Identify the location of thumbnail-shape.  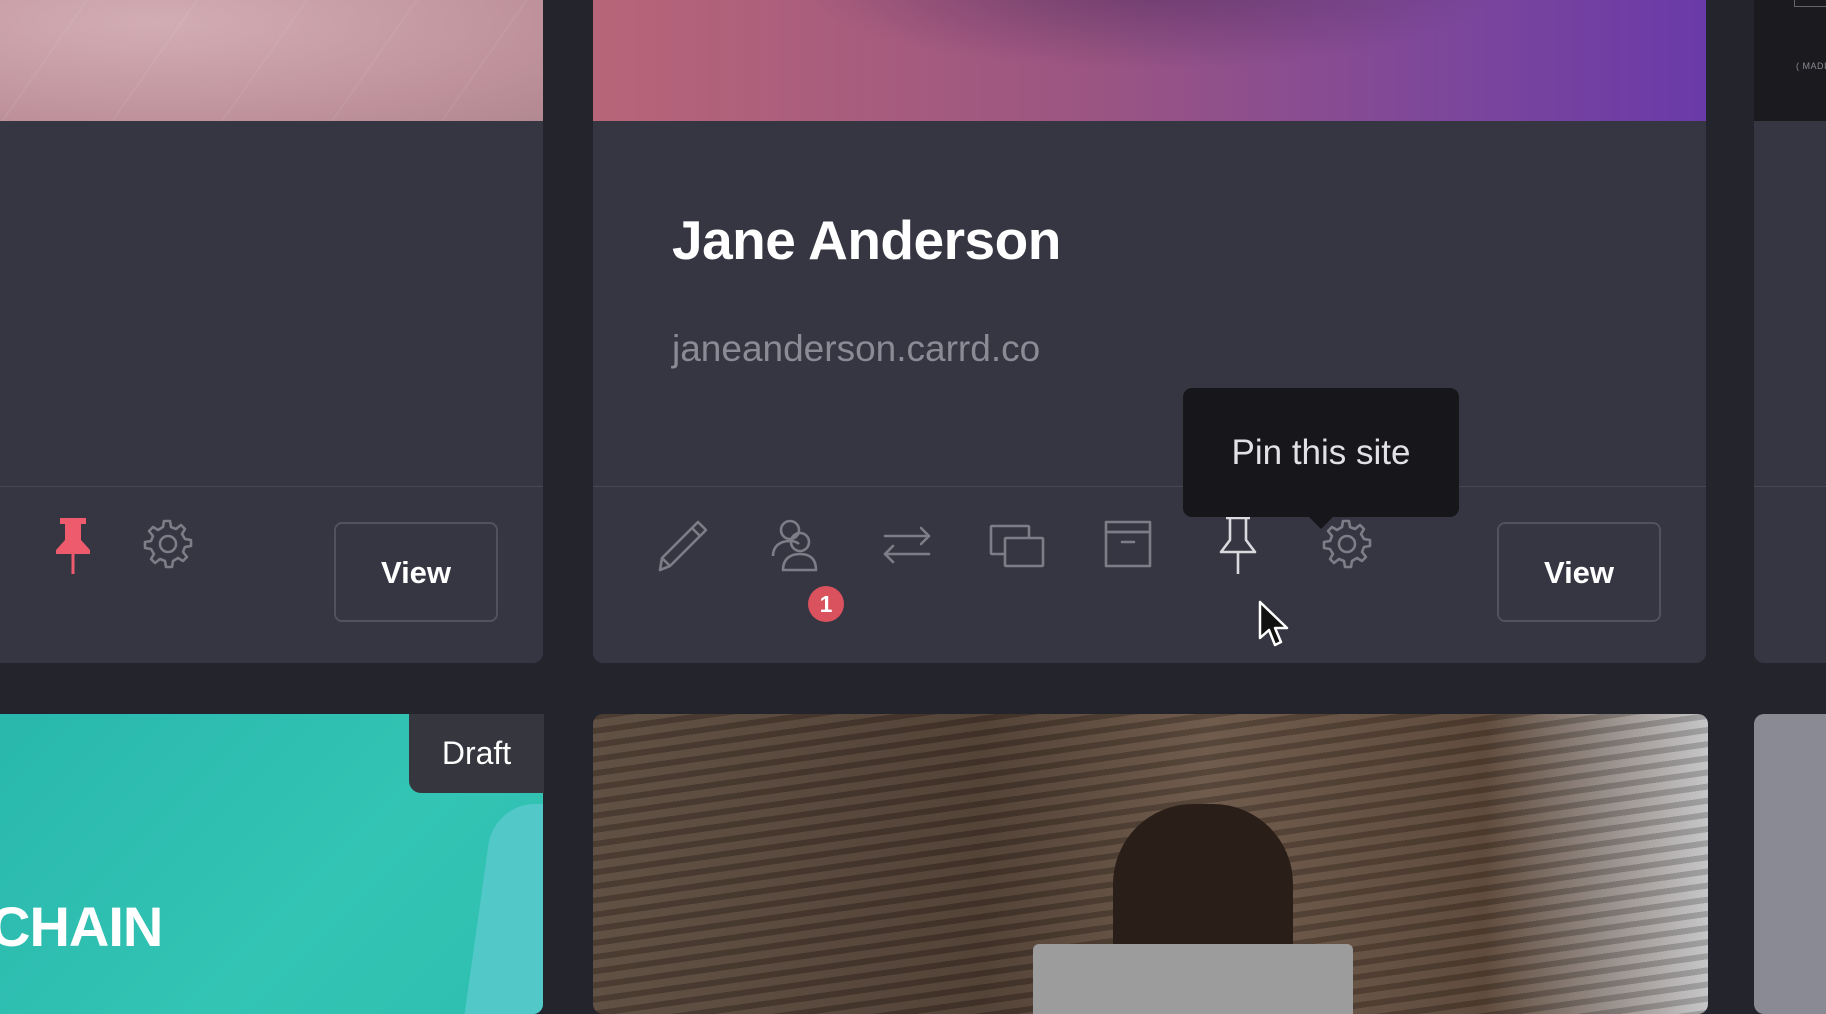
(502, 909).